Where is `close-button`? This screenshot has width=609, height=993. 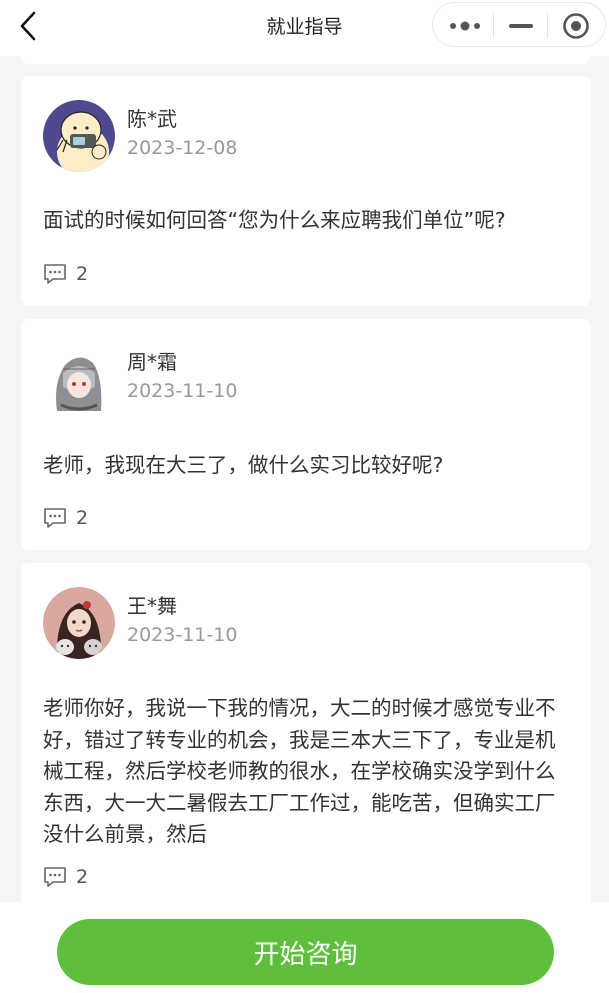 close-button is located at coordinates (576, 25).